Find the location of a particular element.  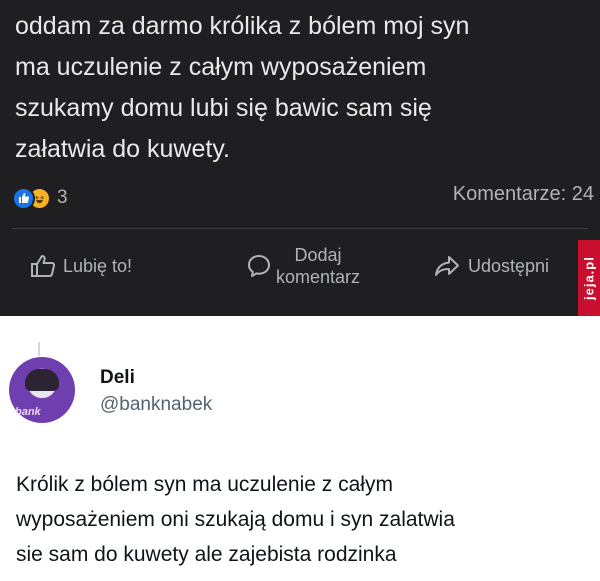

watermark-logo: jeja.pl is located at coordinates (589, 278).